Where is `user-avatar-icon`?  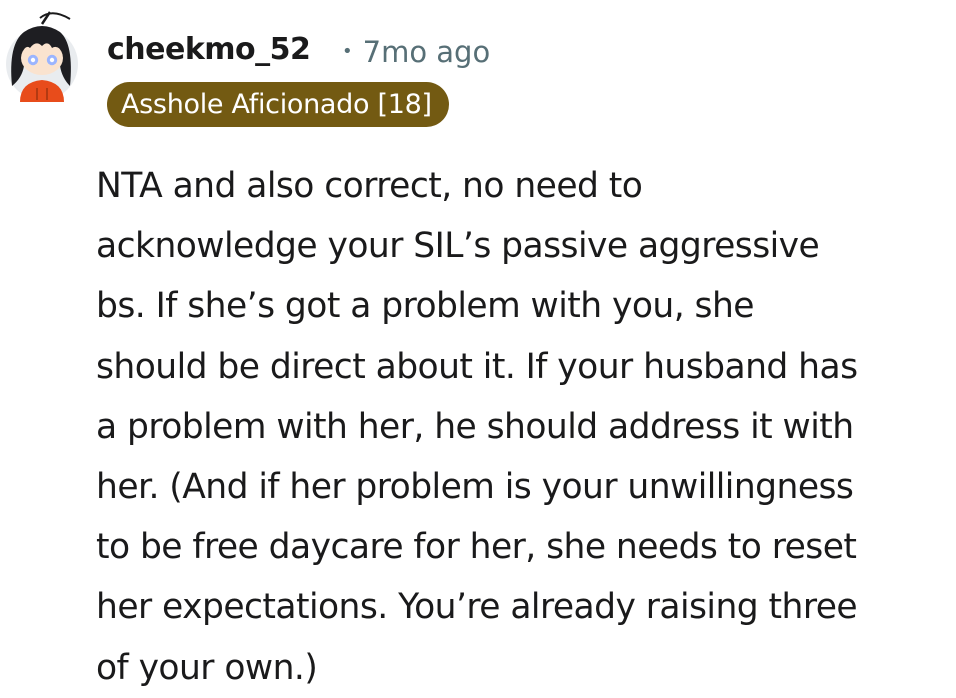
user-avatar-icon is located at coordinates (42, 59).